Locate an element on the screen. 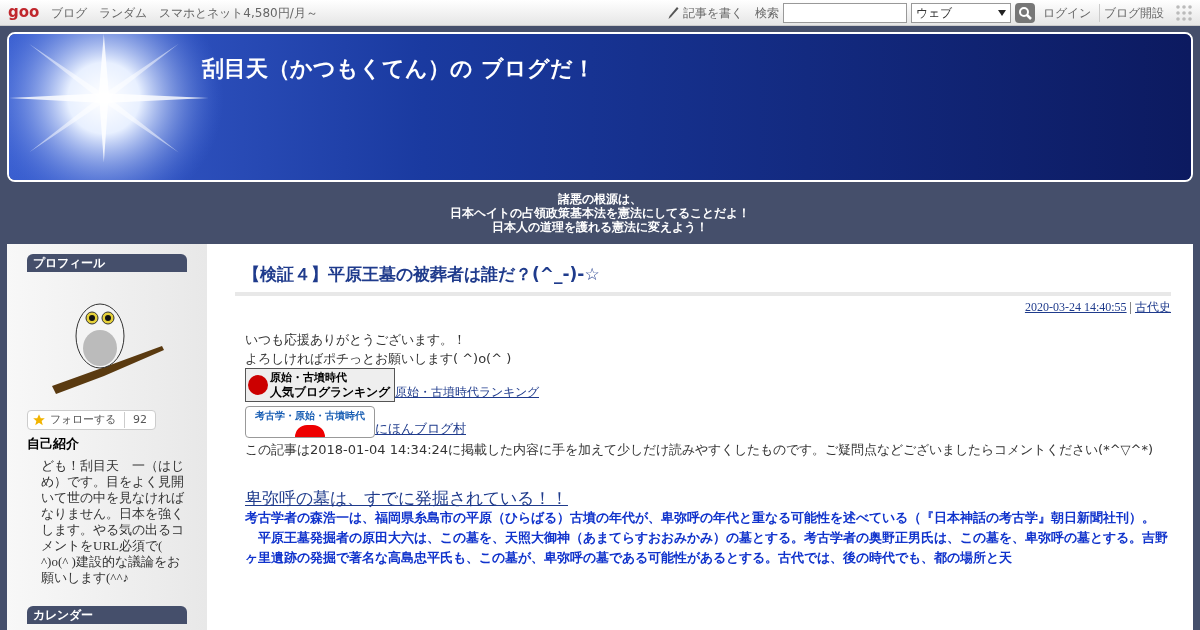 The height and width of the screenshot is (630, 1200). apps-grid-icon is located at coordinates (1184, 12).